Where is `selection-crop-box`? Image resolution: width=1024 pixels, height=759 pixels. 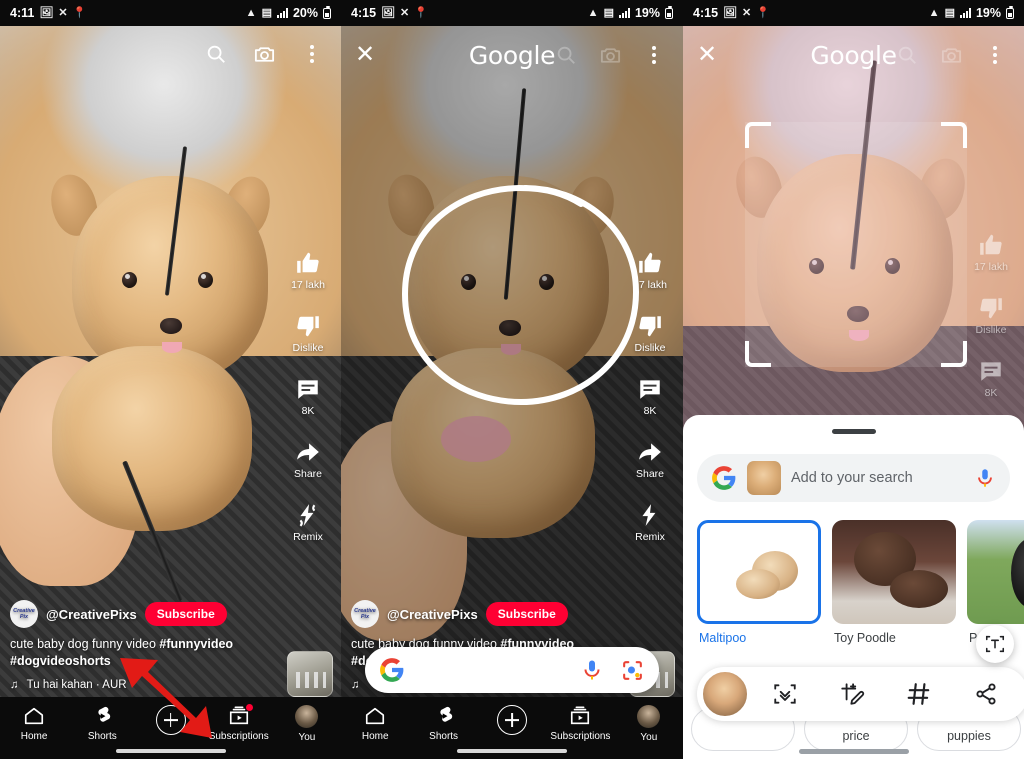
selection-crop-box is located at coordinates (856, 244).